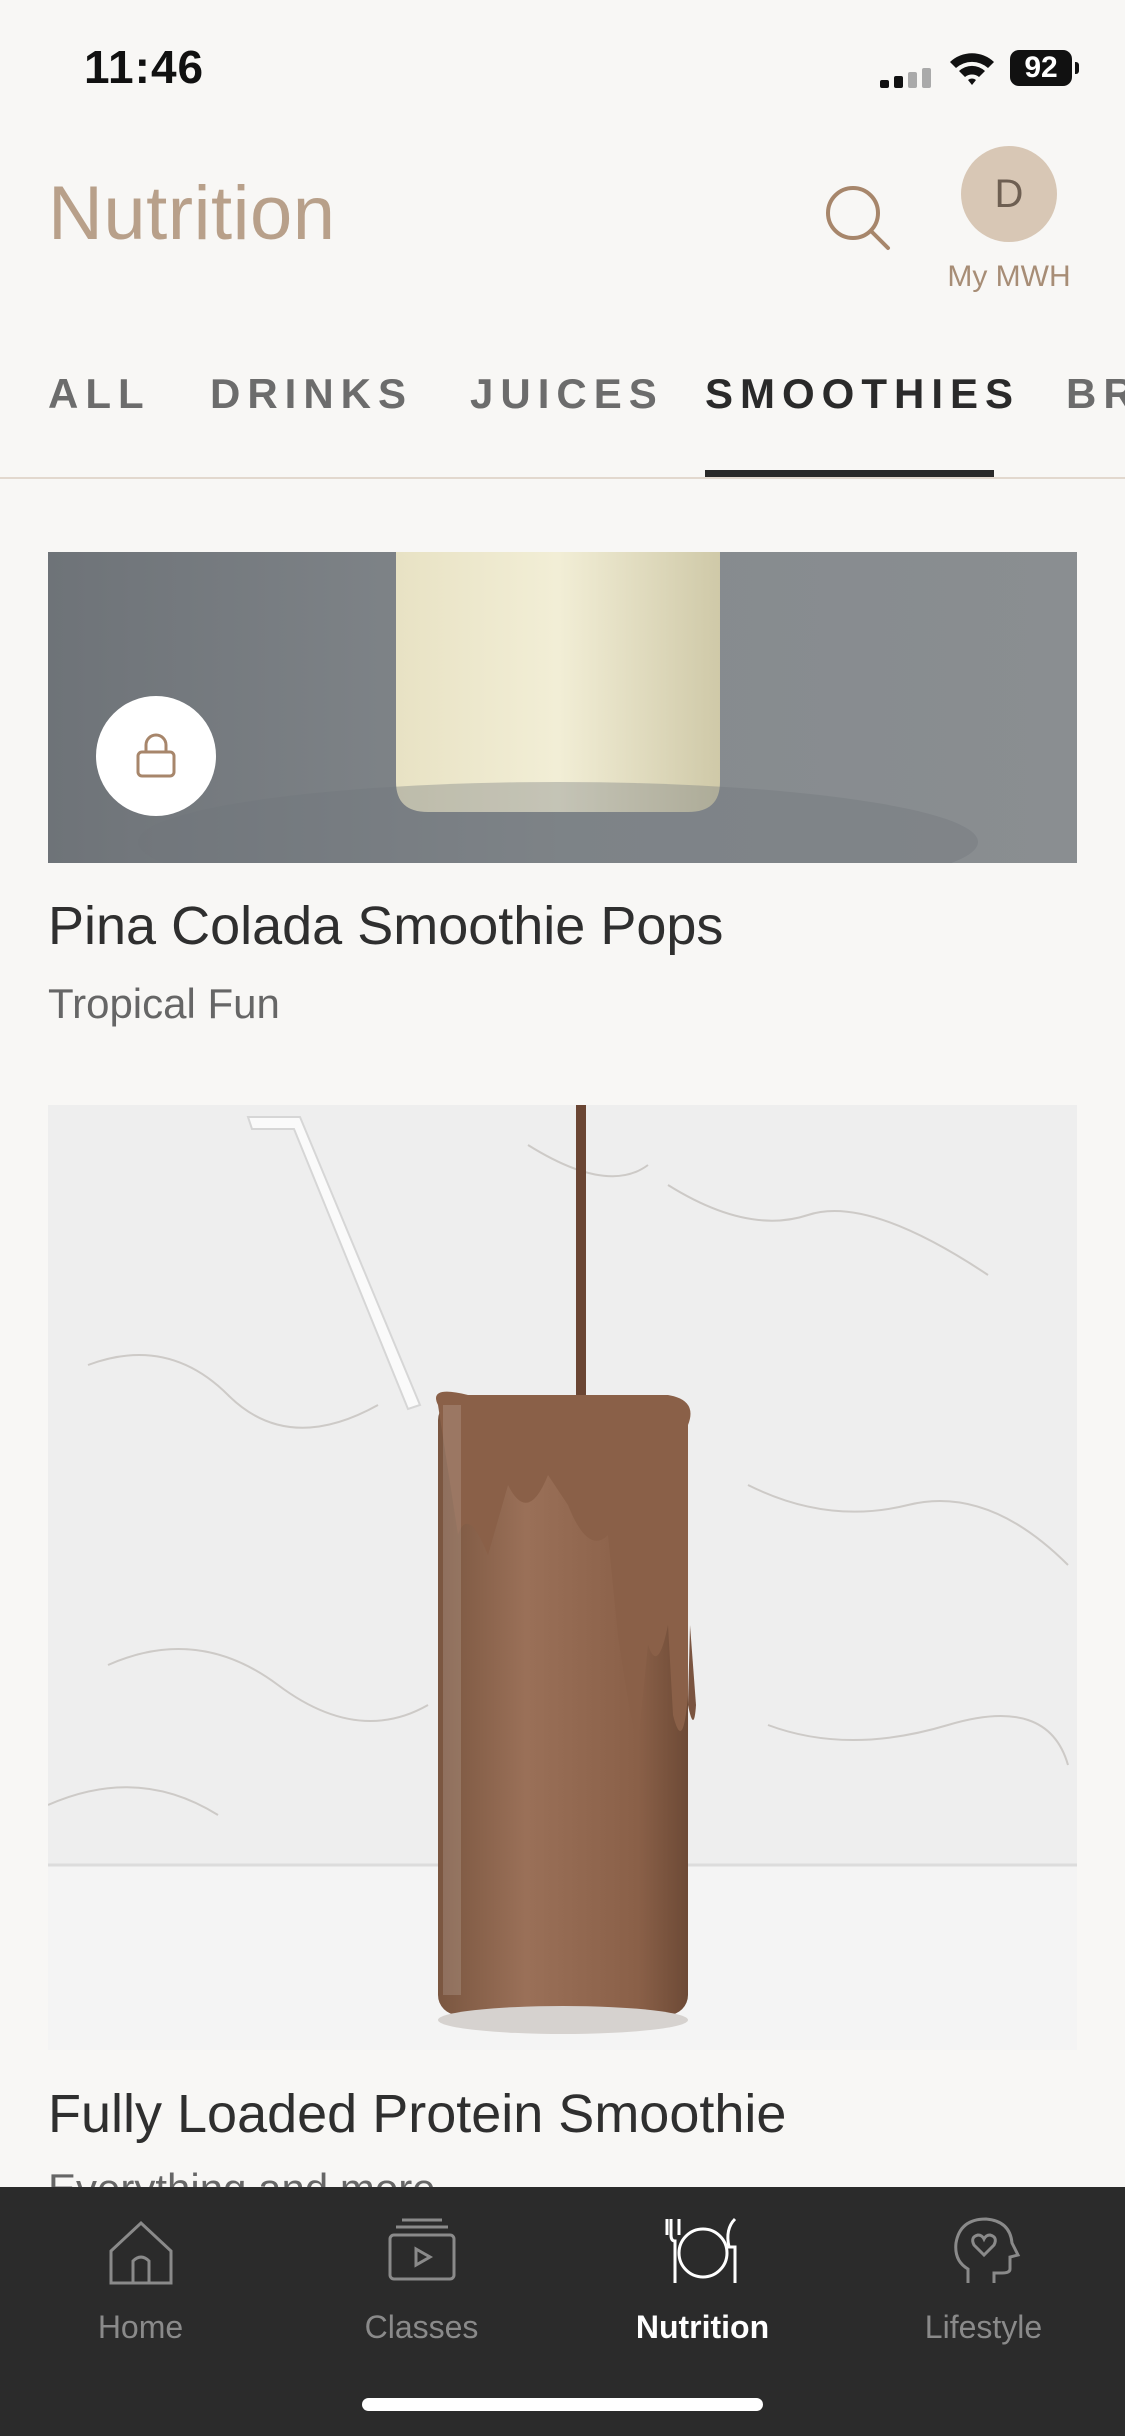 This screenshot has height=2436, width=1125. I want to click on status-time: 11:46, so click(144, 67).